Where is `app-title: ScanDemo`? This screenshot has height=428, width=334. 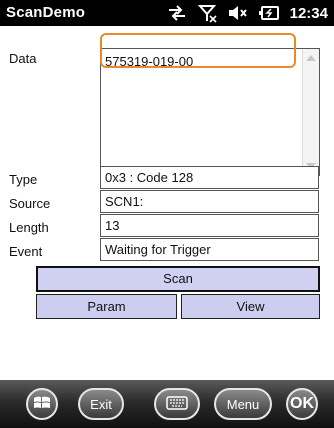
app-title: ScanDemo is located at coordinates (46, 12).